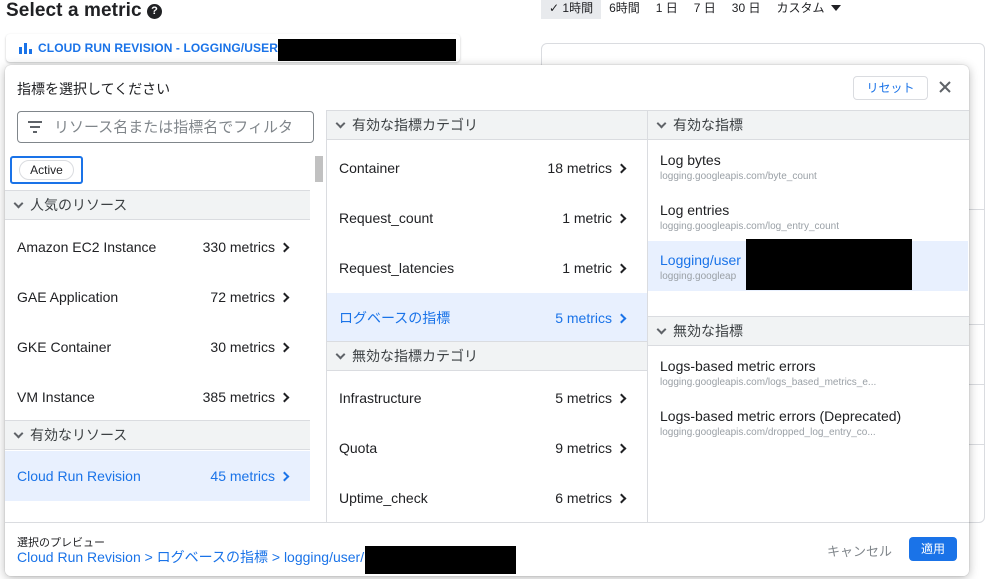 This screenshot has width=985, height=579. I want to click on time-option-30d: 30 日, so click(746, 9).